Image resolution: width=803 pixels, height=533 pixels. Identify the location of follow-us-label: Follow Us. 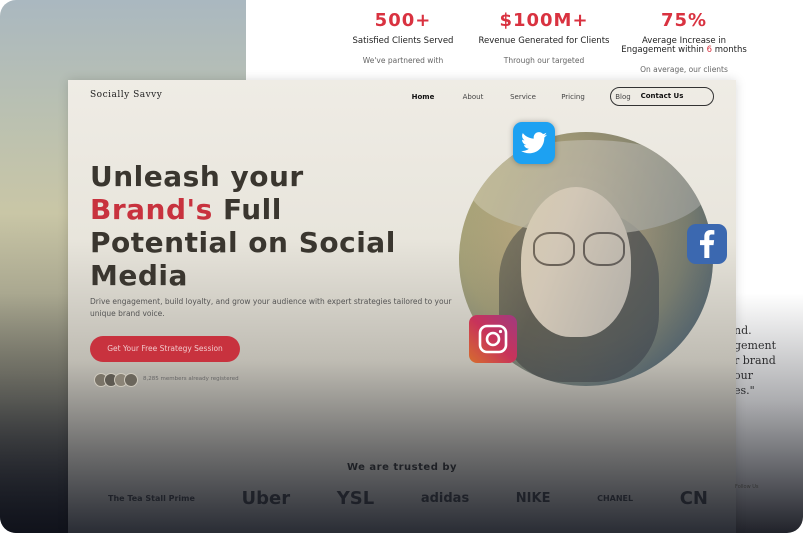
(747, 487).